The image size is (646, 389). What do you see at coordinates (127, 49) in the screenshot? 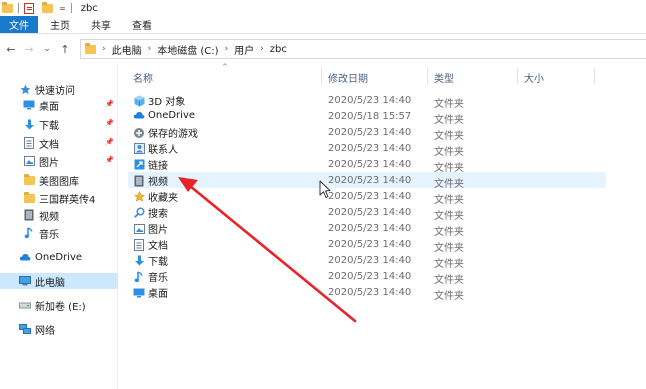
I see `breadcrumb-this-pc: 此电脑` at bounding box center [127, 49].